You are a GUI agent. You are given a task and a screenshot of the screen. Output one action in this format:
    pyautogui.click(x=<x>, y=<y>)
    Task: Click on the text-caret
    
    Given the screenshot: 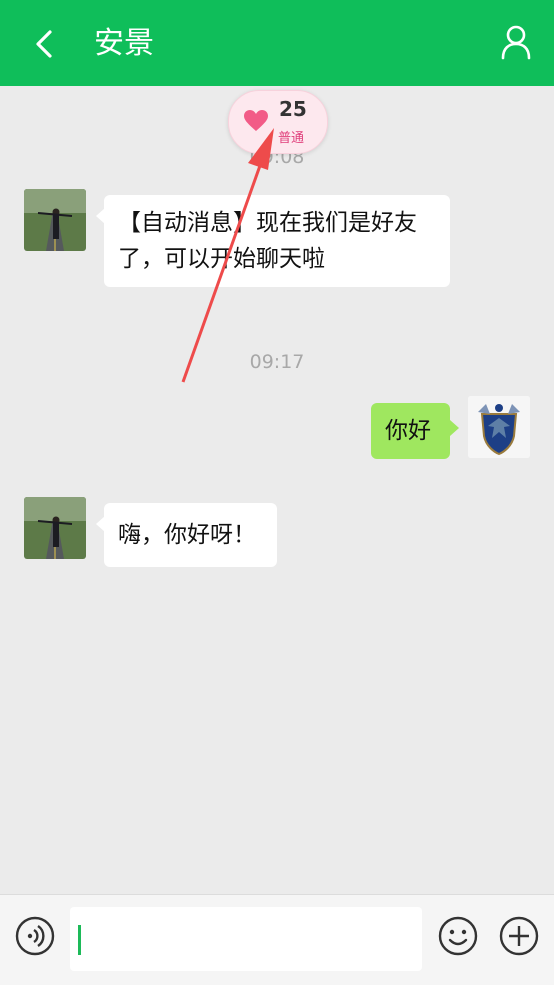 What is the action you would take?
    pyautogui.click(x=79, y=940)
    